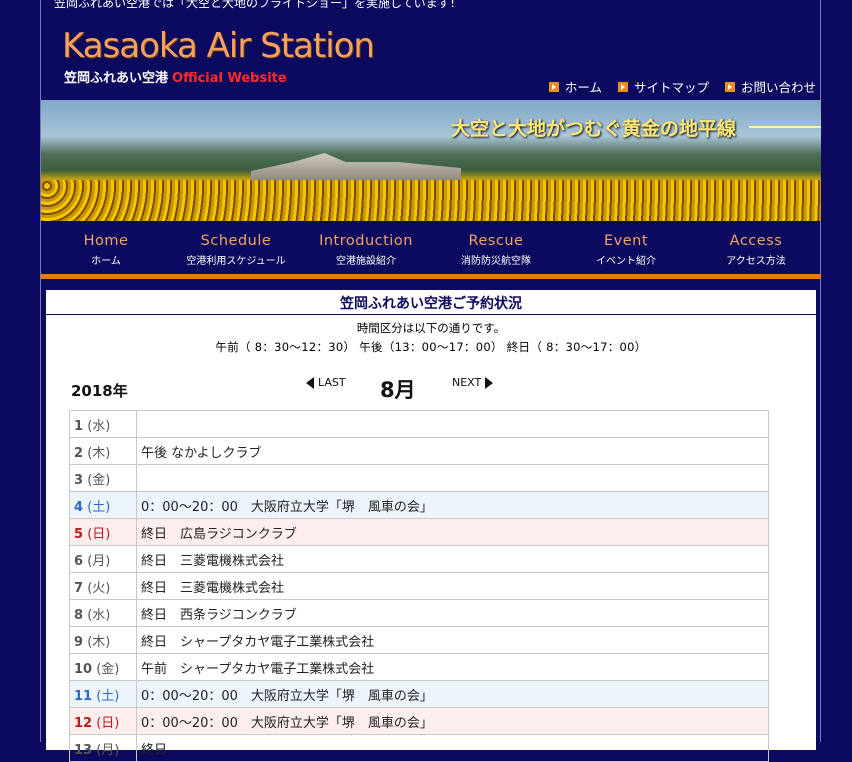  What do you see at coordinates (452, 748) in the screenshot?
I see `reservation-entry: 終日` at bounding box center [452, 748].